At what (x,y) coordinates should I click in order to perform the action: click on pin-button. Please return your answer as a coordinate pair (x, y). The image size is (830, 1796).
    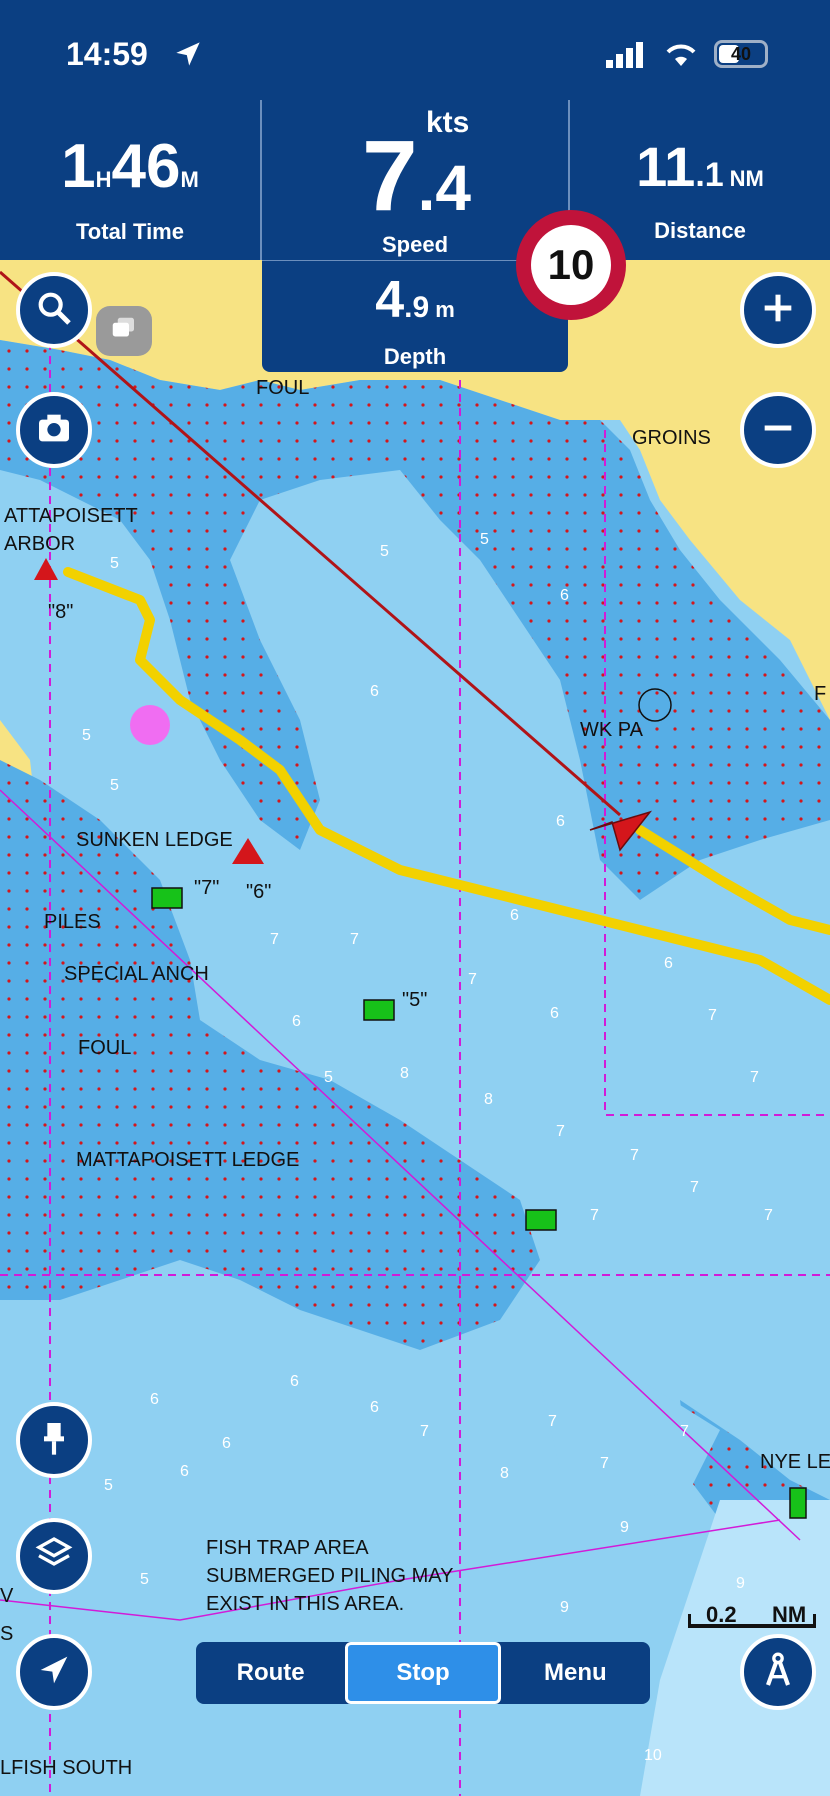
    Looking at the image, I should click on (54, 1440).